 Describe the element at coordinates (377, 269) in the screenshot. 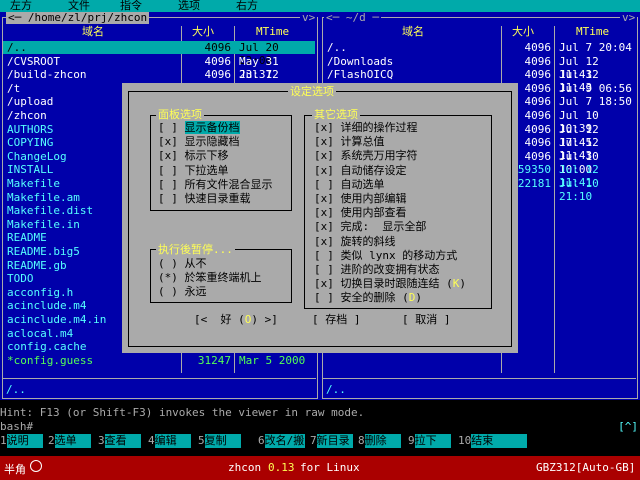

I see `option-item: [ ] 进阶的改变拥有状态` at that location.